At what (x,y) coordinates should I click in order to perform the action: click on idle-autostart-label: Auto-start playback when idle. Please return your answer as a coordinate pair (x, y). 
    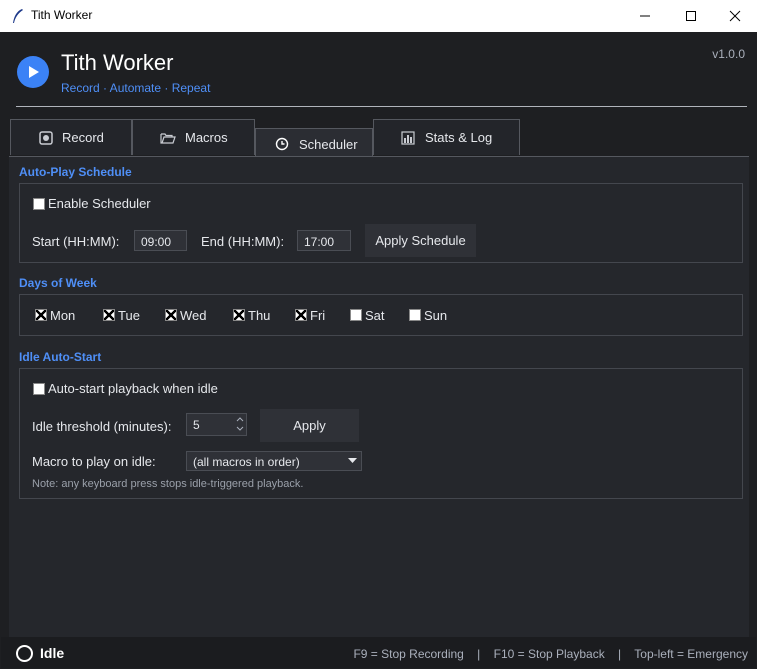
    Looking at the image, I should click on (133, 388).